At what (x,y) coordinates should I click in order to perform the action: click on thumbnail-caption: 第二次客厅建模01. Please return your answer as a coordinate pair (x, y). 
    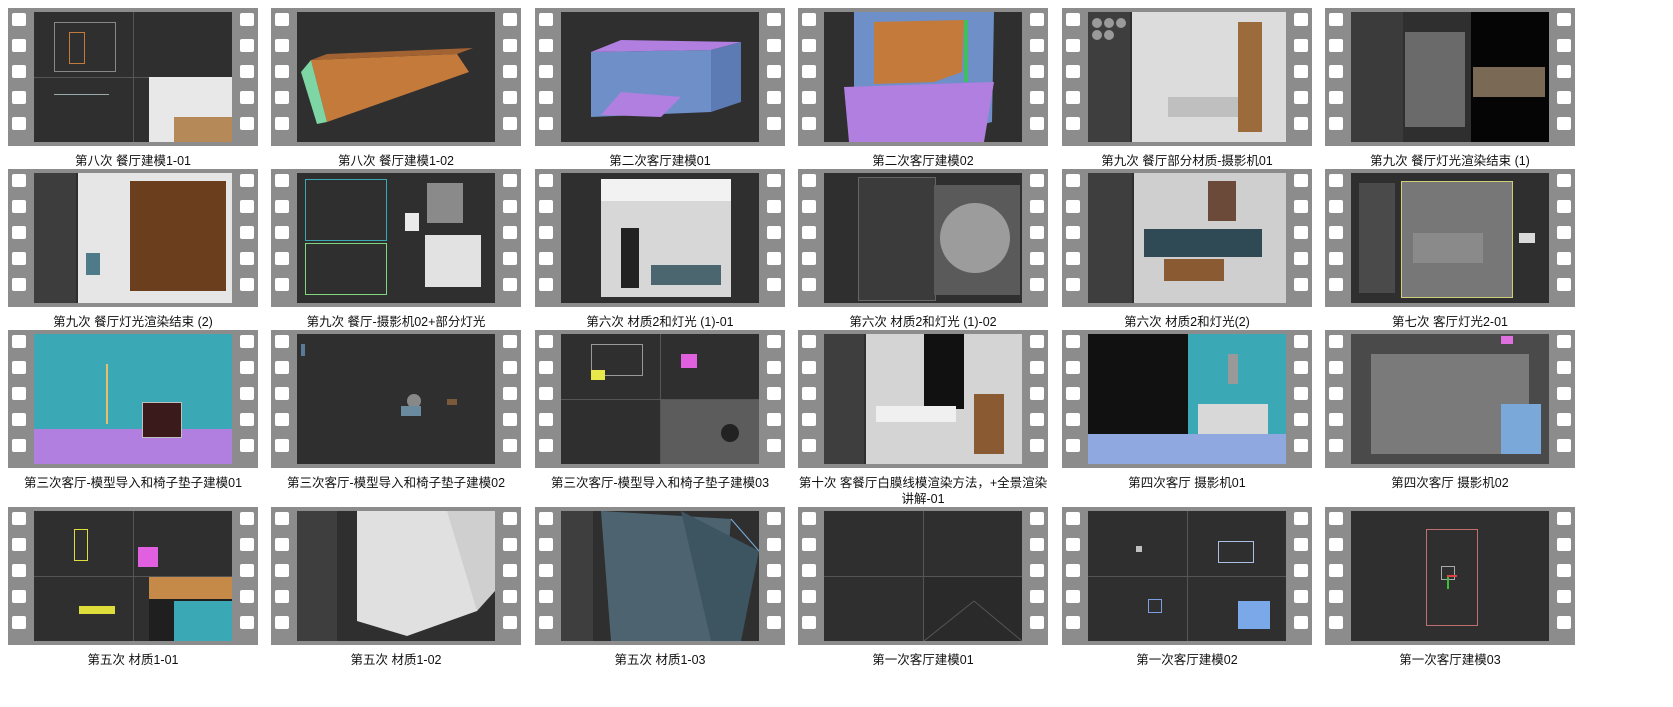
    Looking at the image, I should click on (660, 161).